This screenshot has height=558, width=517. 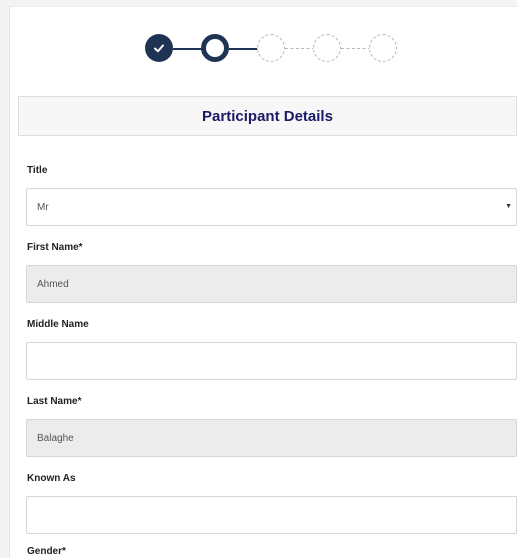 I want to click on title-label: Title, so click(x=37, y=170).